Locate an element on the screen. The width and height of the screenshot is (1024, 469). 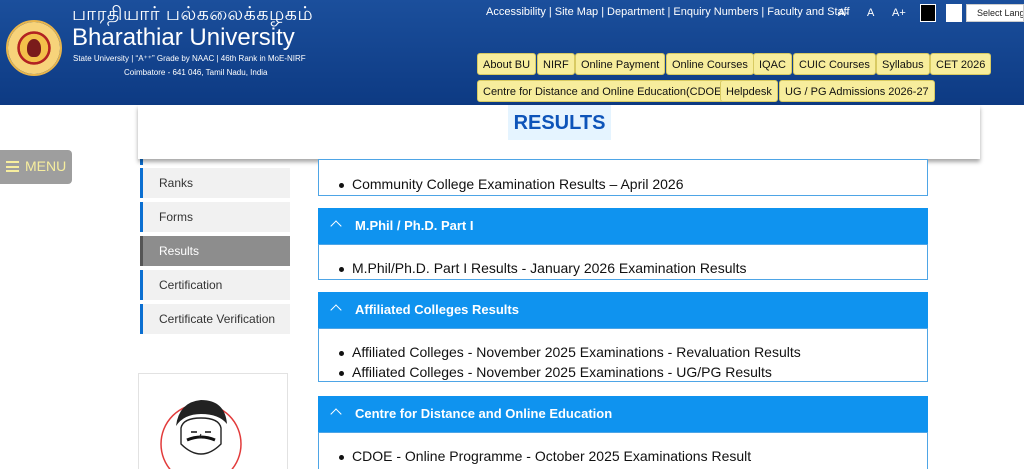
sidebar-item-edge is located at coordinates (141, 162).